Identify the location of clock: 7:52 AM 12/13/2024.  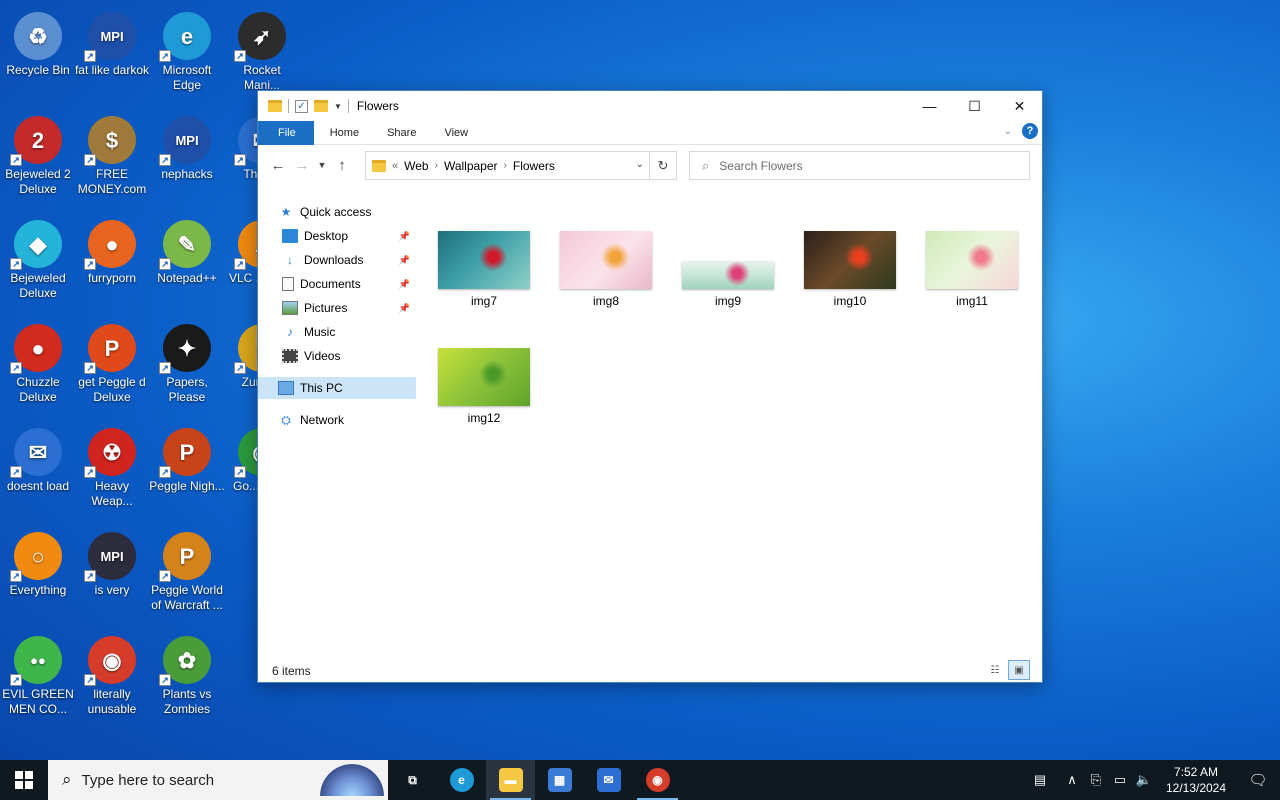
(1196, 780).